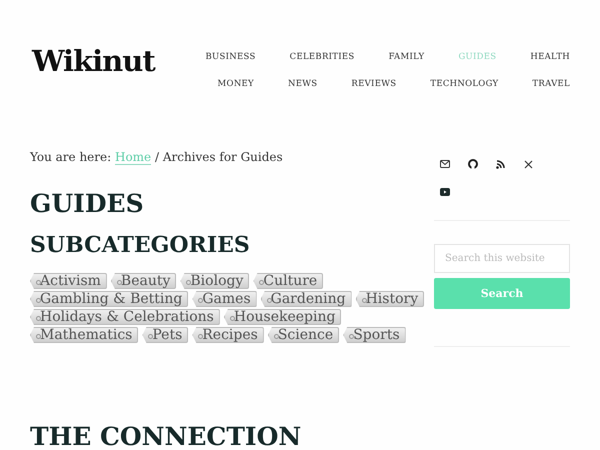 This screenshot has width=600, height=450. Describe the element at coordinates (374, 335) in the screenshot. I see `category-tag: Sports` at that location.